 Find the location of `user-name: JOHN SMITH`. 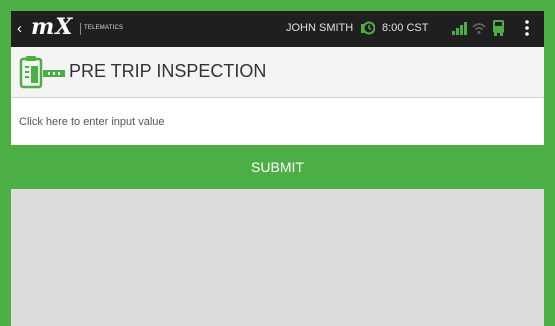

user-name: JOHN SMITH is located at coordinates (320, 28).